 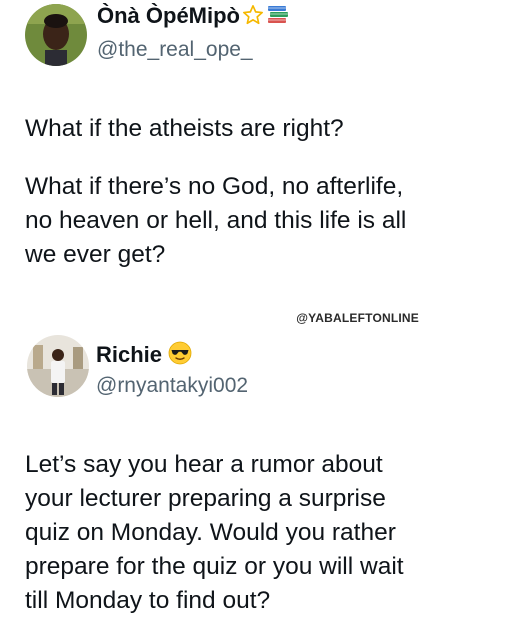 I want to click on user-handle: @the_real_ope_, so click(x=175, y=50).